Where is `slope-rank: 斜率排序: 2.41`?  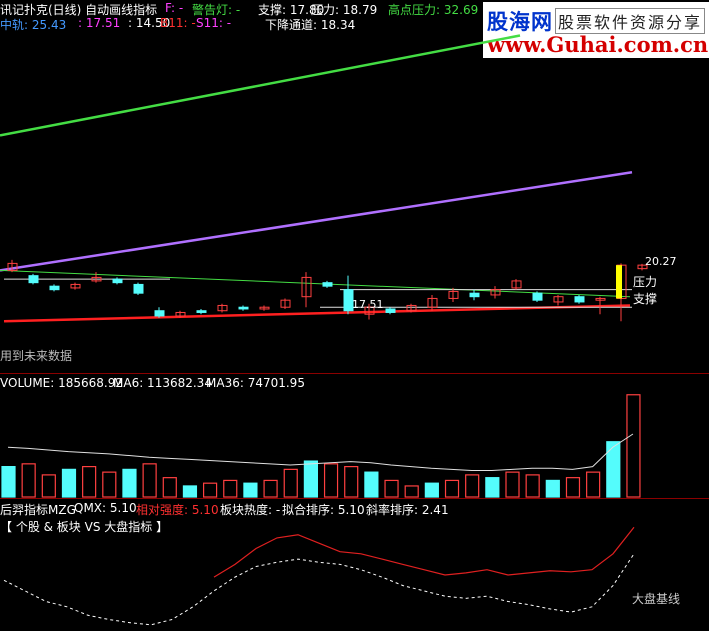
slope-rank: 斜率排序: 2.41 is located at coordinates (407, 510).